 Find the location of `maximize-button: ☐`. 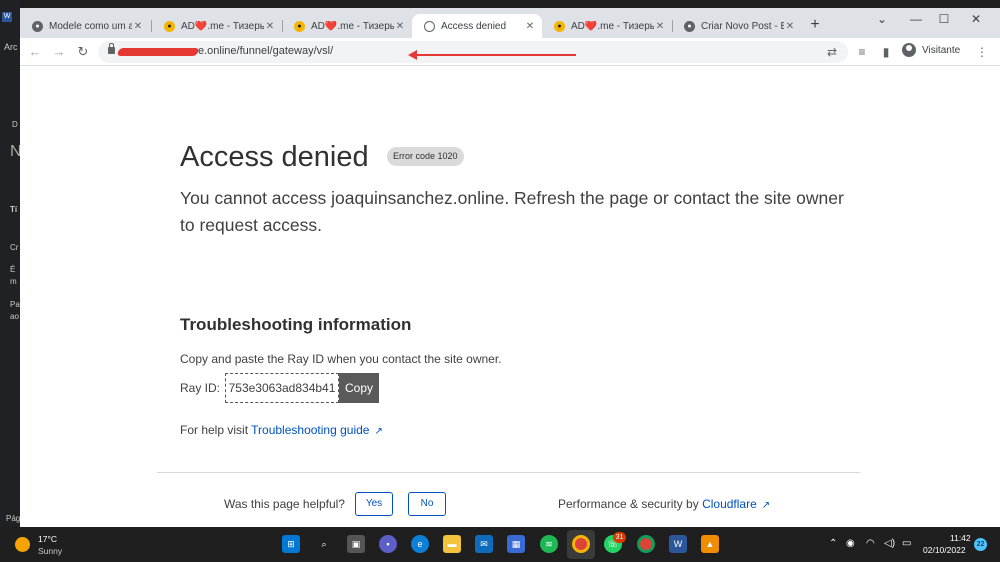

maximize-button: ☐ is located at coordinates (944, 19).